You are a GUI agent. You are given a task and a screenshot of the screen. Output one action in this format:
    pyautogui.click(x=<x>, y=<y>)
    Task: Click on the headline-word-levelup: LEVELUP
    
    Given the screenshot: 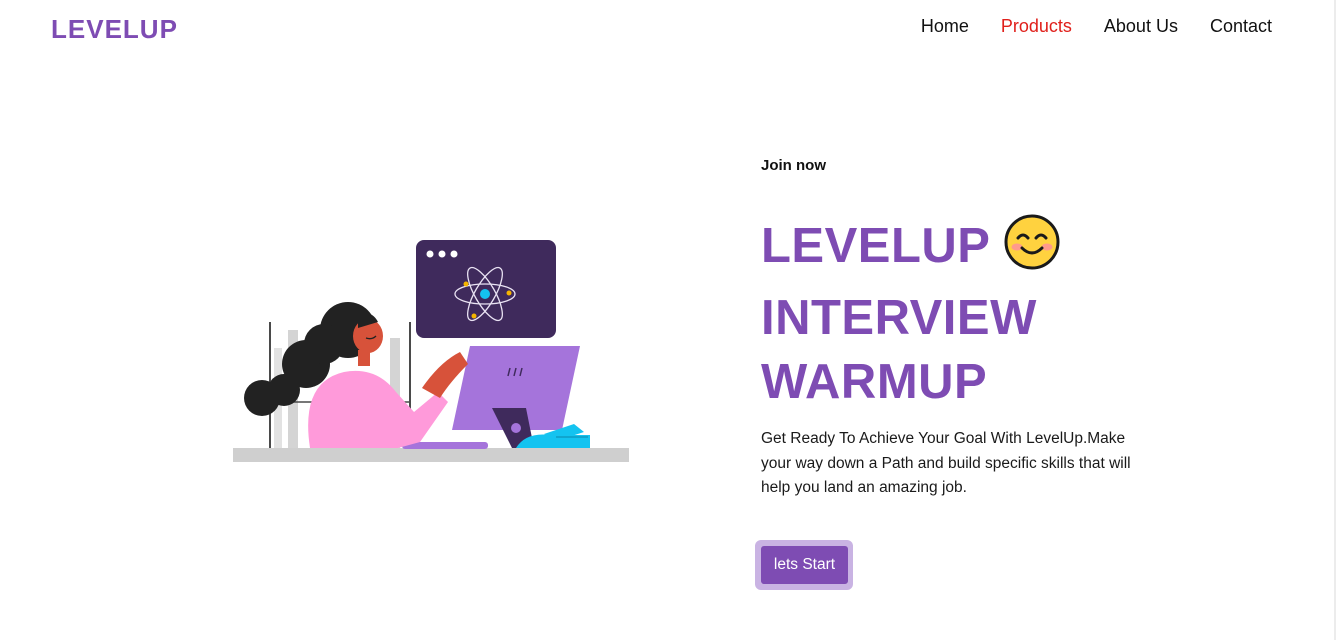 What is the action you would take?
    pyautogui.click(x=876, y=246)
    